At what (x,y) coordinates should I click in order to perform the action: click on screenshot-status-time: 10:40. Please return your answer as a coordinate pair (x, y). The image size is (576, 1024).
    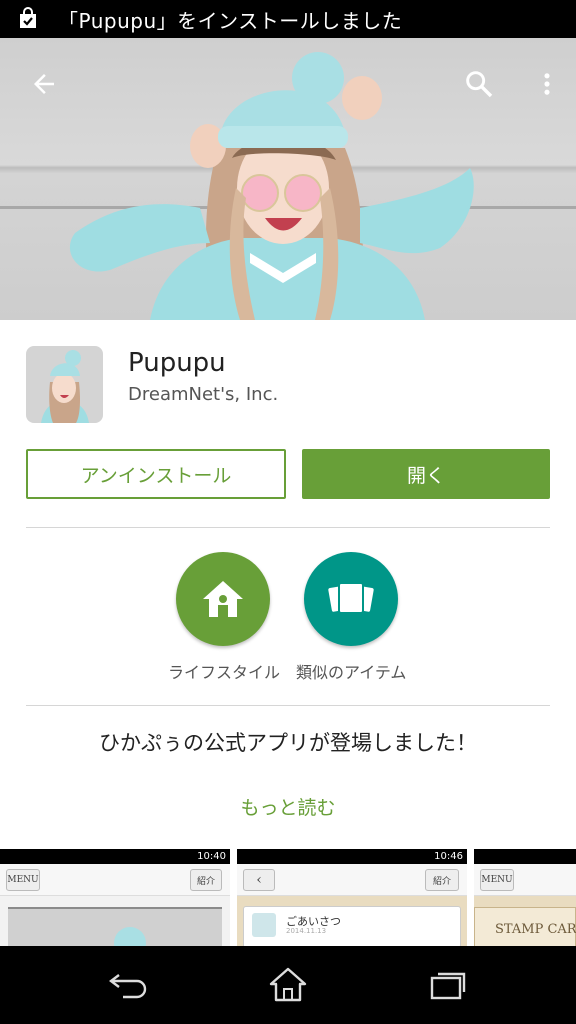
    Looking at the image, I should click on (115, 856).